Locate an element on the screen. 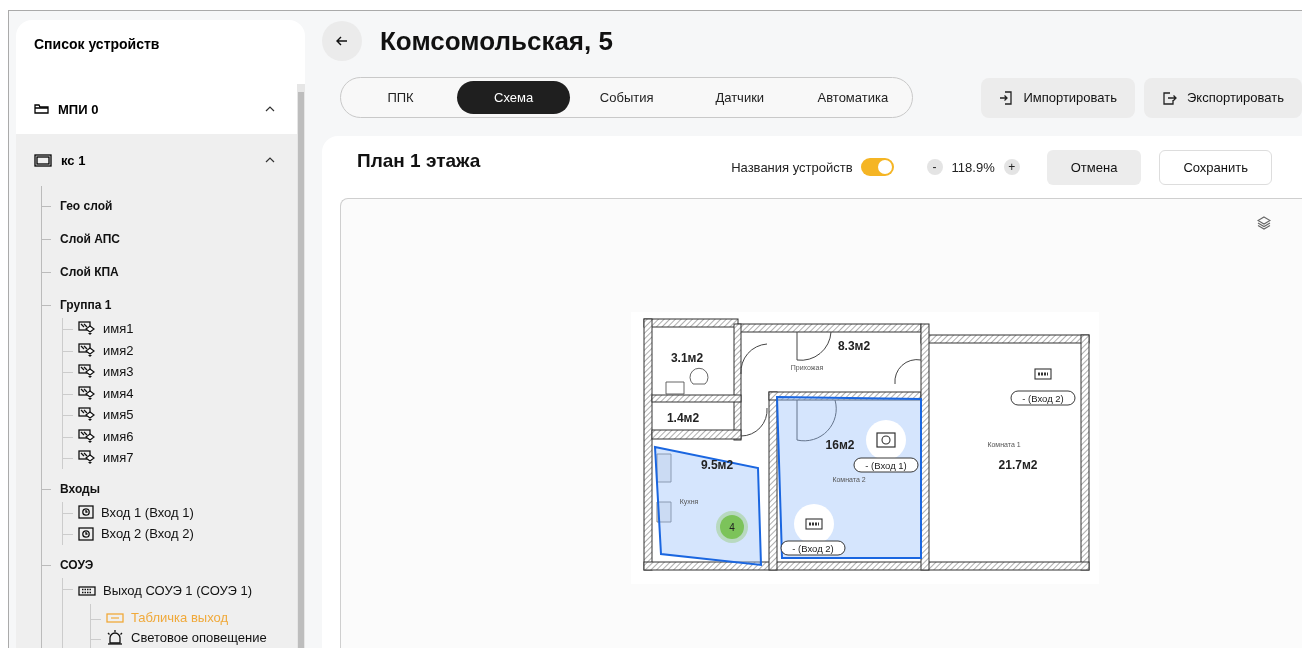 The image size is (1302, 648). panel-icon is located at coordinates (43, 160).